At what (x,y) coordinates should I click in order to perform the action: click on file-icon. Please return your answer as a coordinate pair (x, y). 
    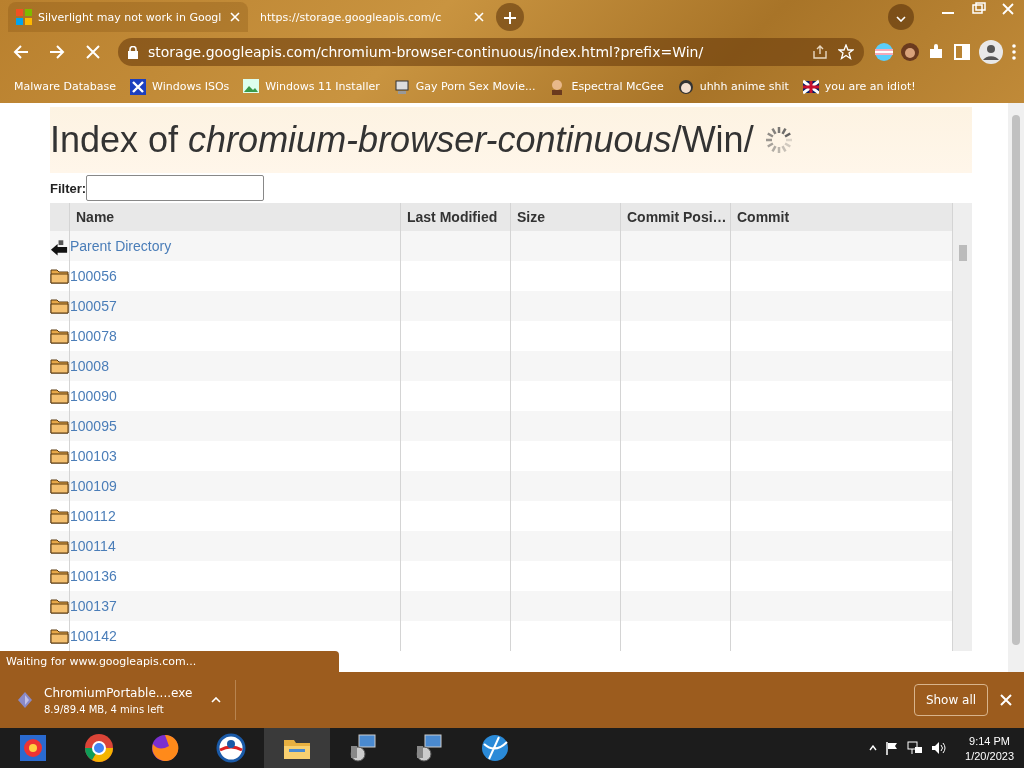
    Looking at the image, I should click on (25, 700).